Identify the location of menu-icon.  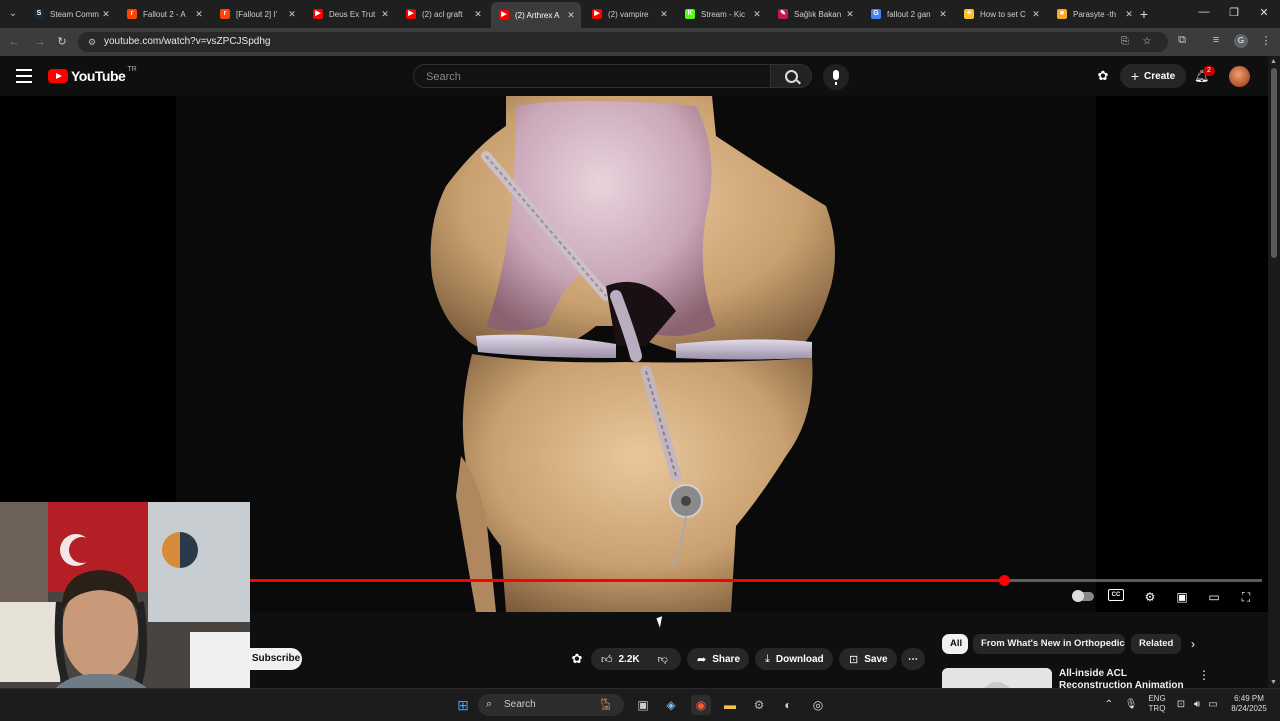
(24, 76).